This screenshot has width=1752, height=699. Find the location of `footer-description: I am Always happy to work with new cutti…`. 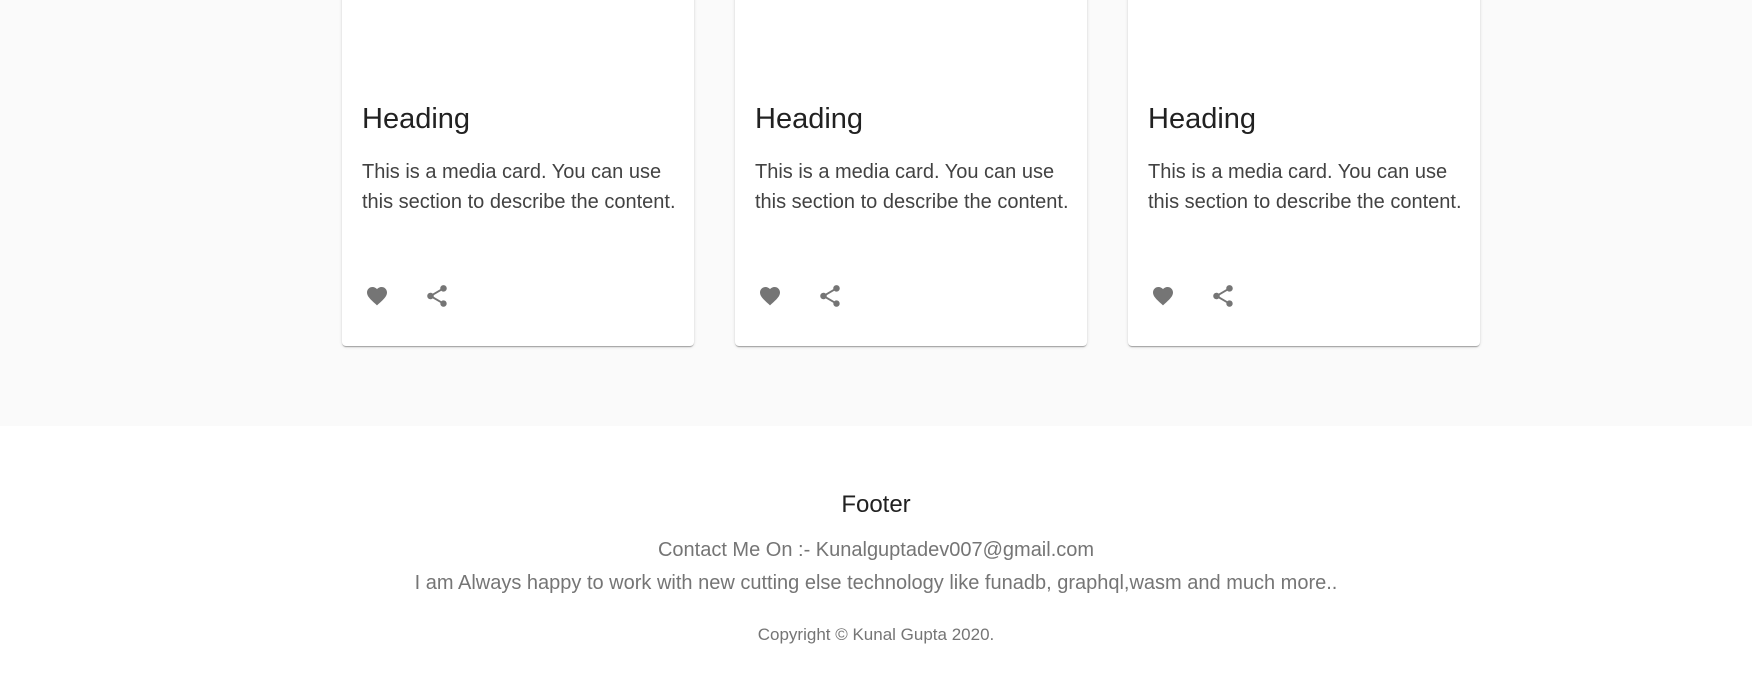

footer-description: I am Always happy to work with new cutti… is located at coordinates (876, 583).